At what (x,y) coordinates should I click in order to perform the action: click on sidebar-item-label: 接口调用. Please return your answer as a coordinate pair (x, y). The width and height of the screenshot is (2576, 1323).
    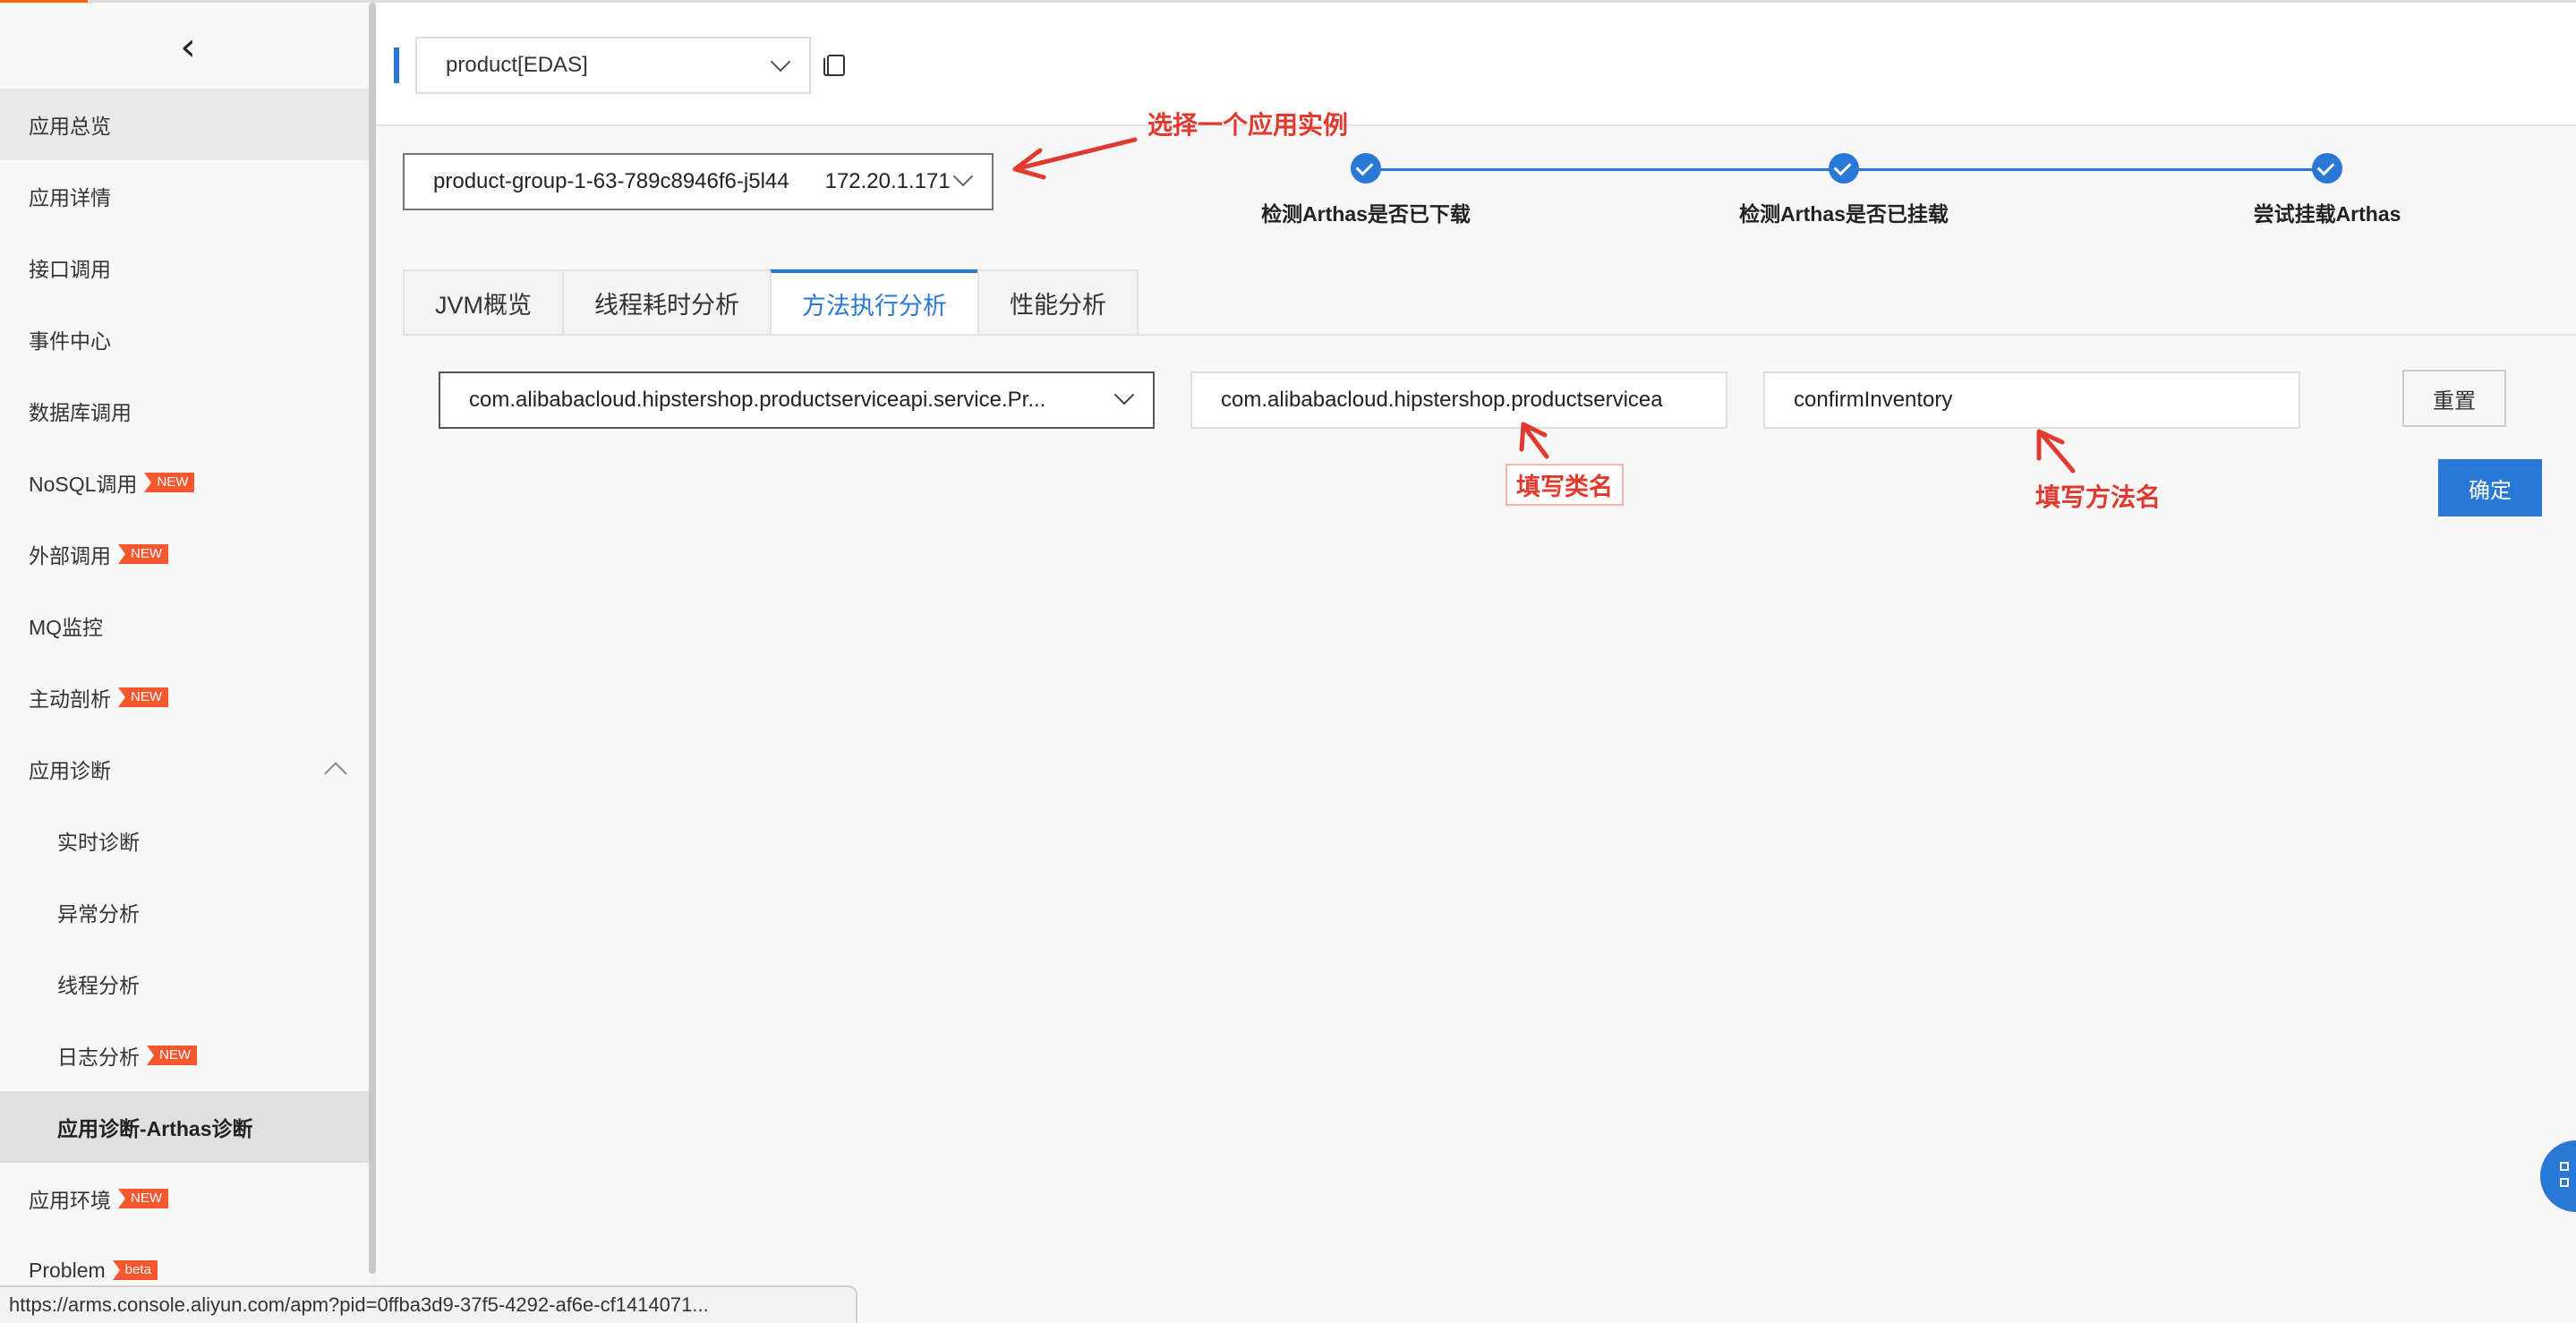
    Looking at the image, I should click on (70, 269).